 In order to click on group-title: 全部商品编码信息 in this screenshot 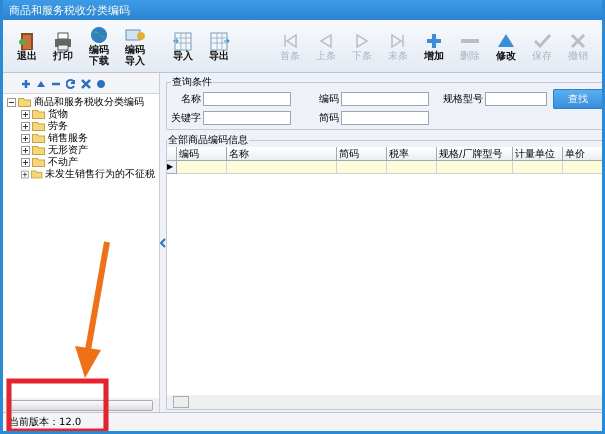, I will do `click(208, 140)`.